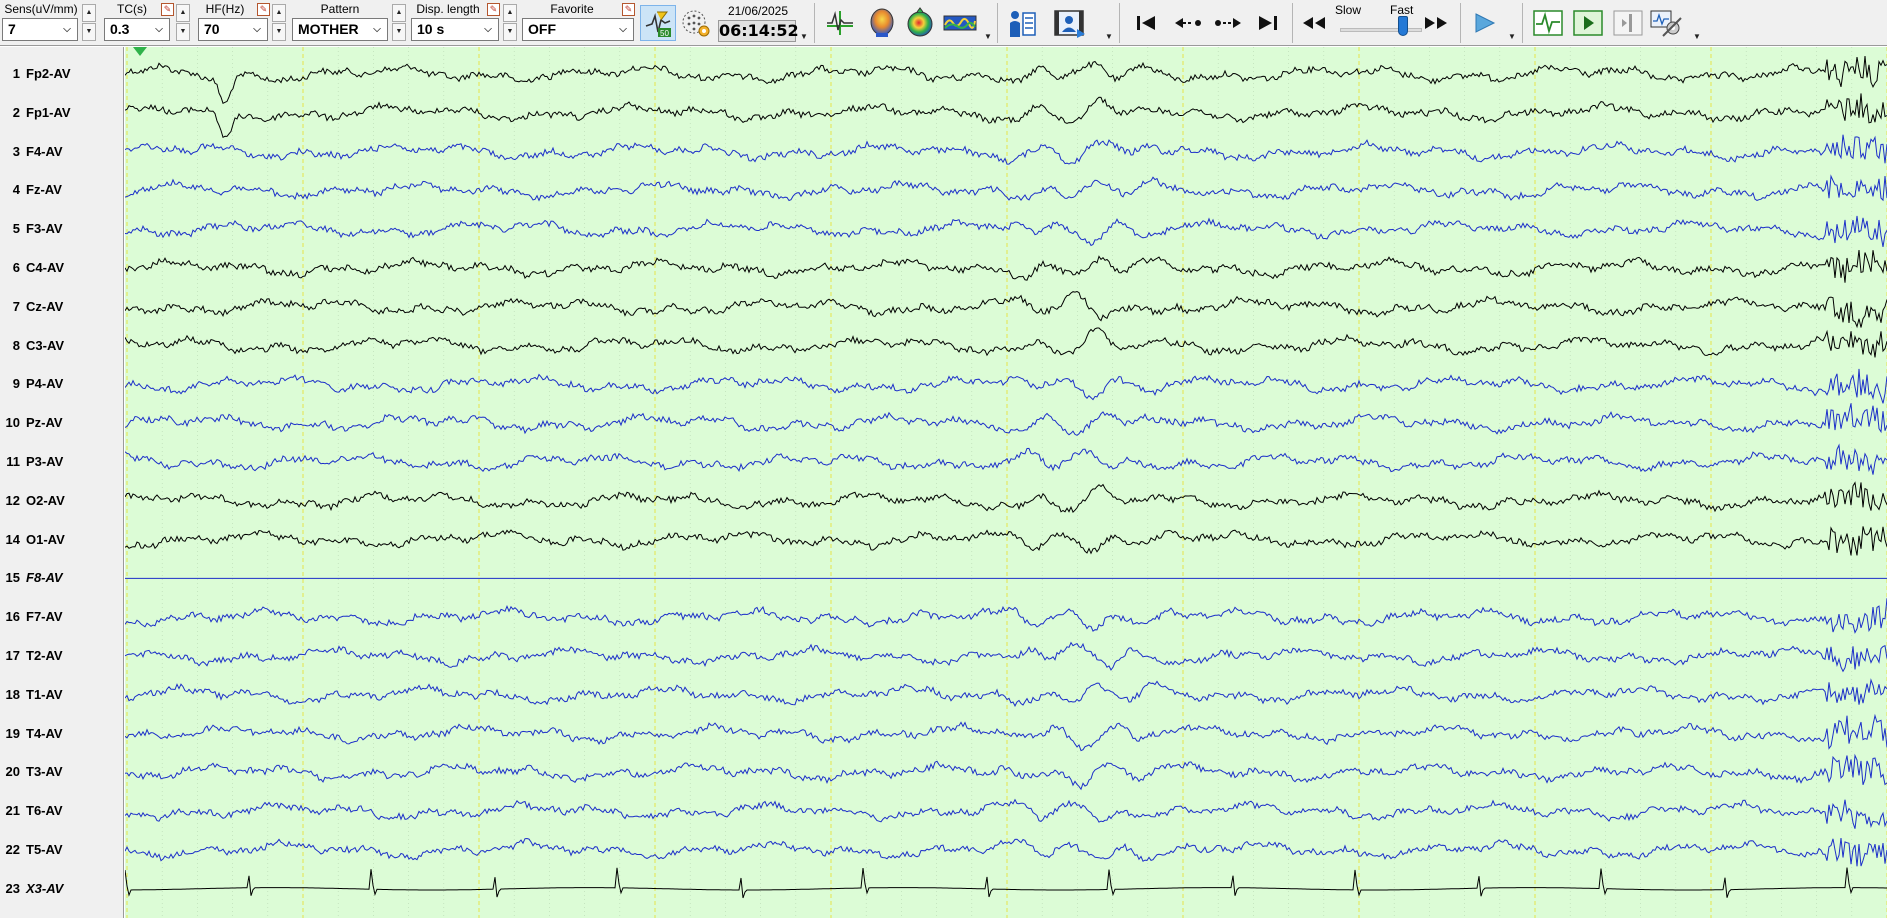 This screenshot has width=1887, height=918. Describe the element at coordinates (1109, 36) in the screenshot. I see `video-dropdown-icon: ▼` at that location.